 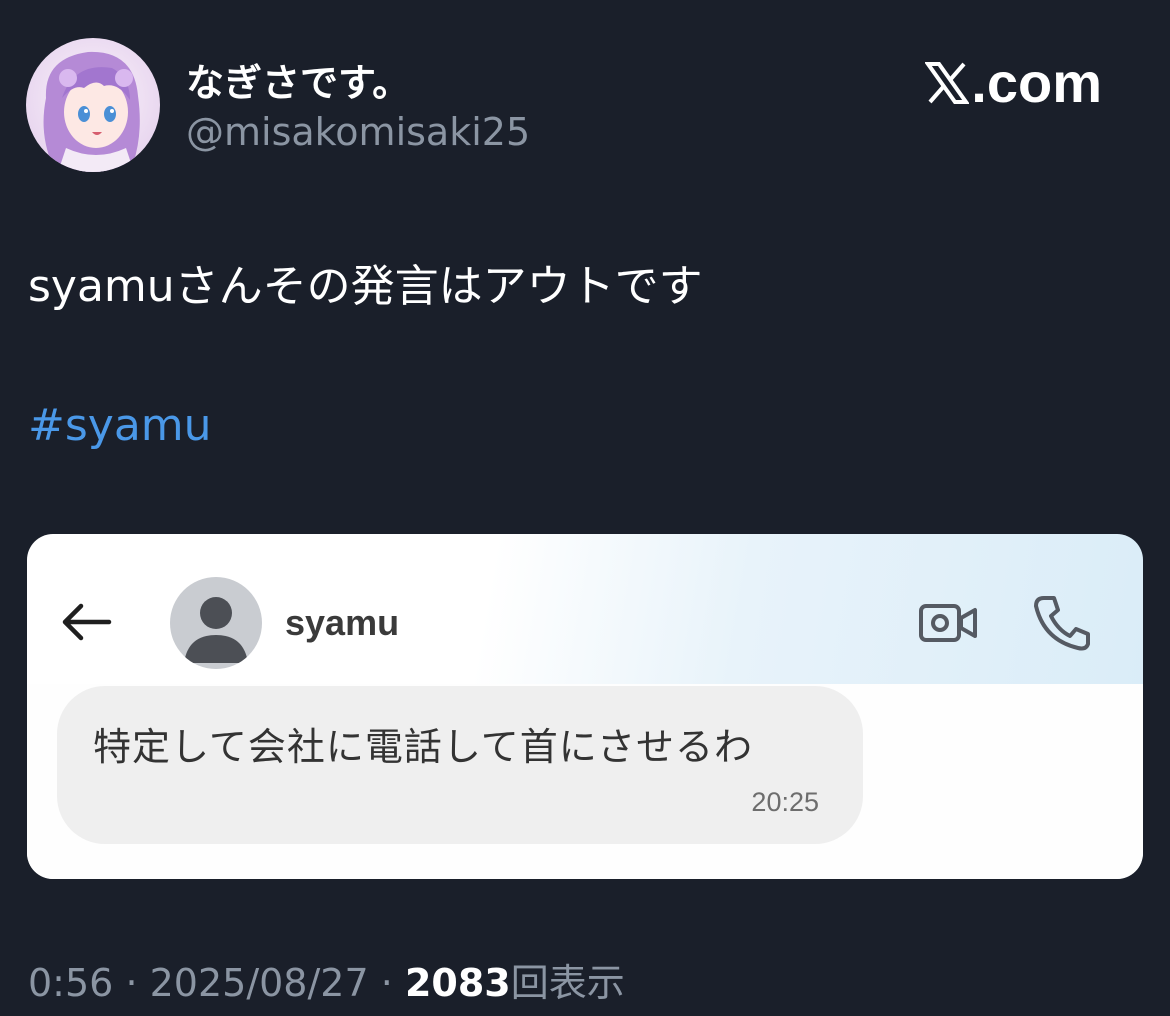 I want to click on tweet-text: syamuさんその発言はアウトです, so click(x=365, y=286).